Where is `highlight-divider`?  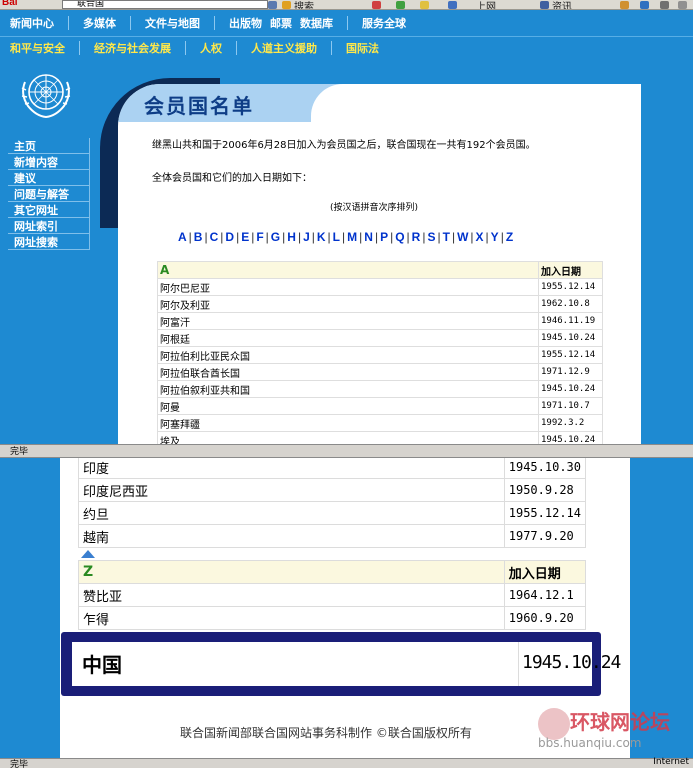
highlight-divider is located at coordinates (518, 664).